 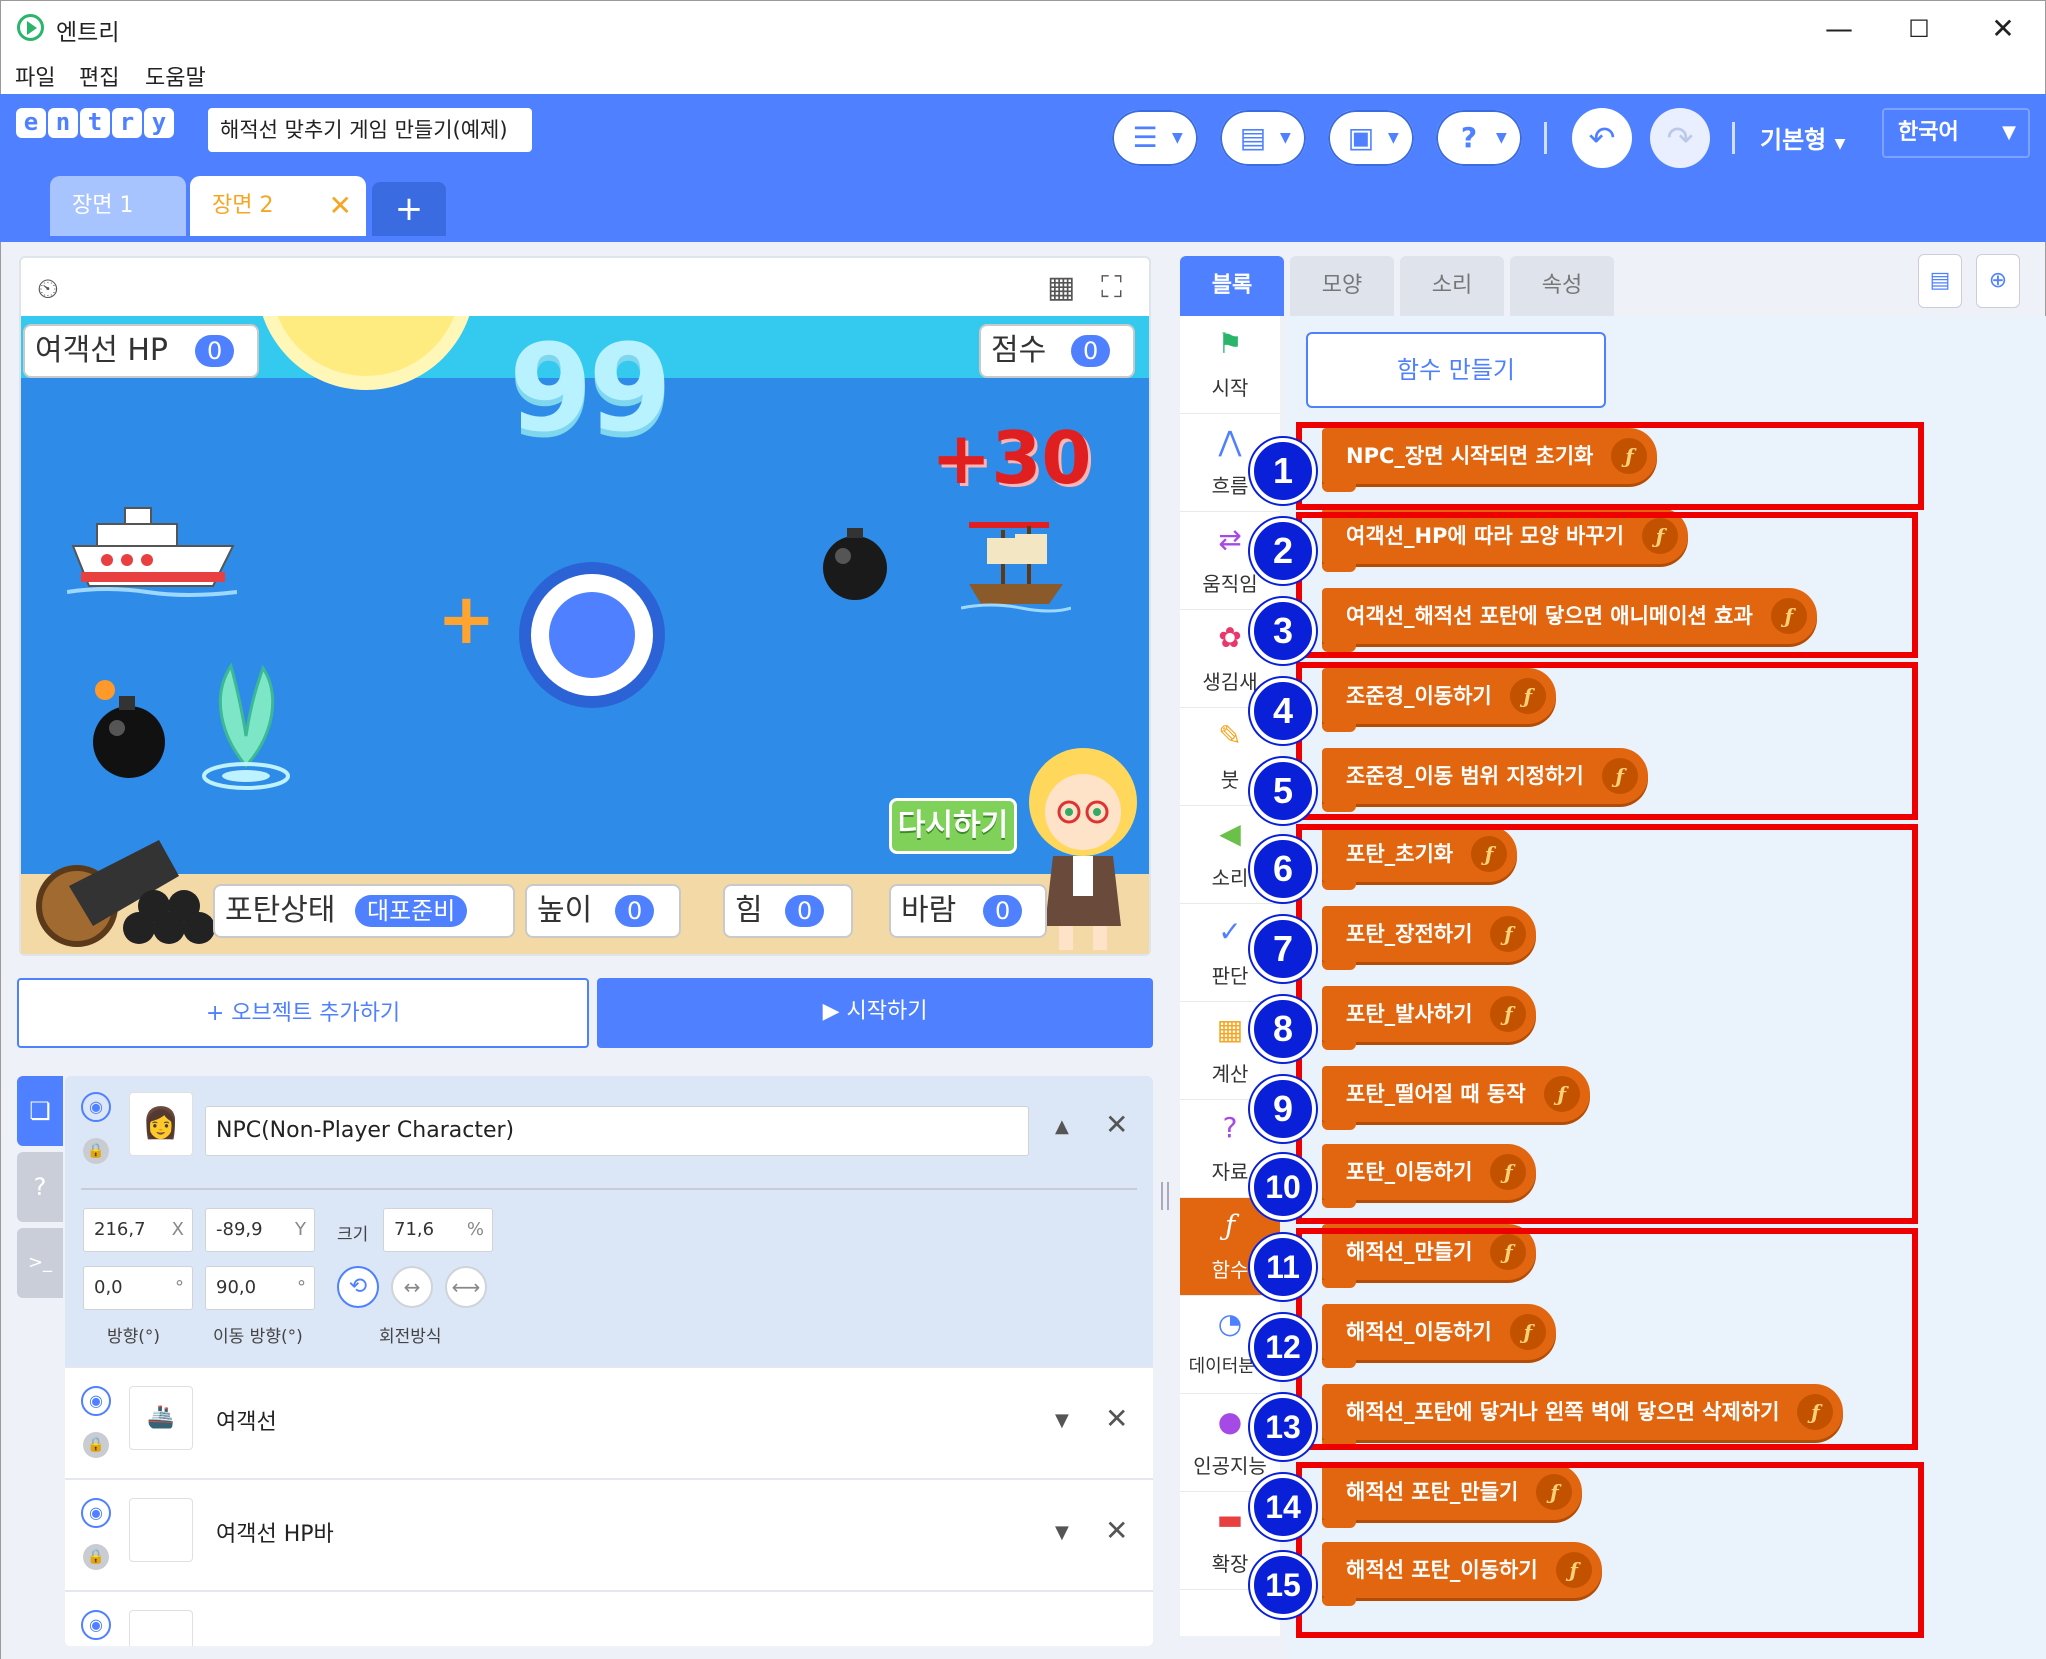 I want to click on add-comment-icon: ⊕, so click(x=1998, y=281).